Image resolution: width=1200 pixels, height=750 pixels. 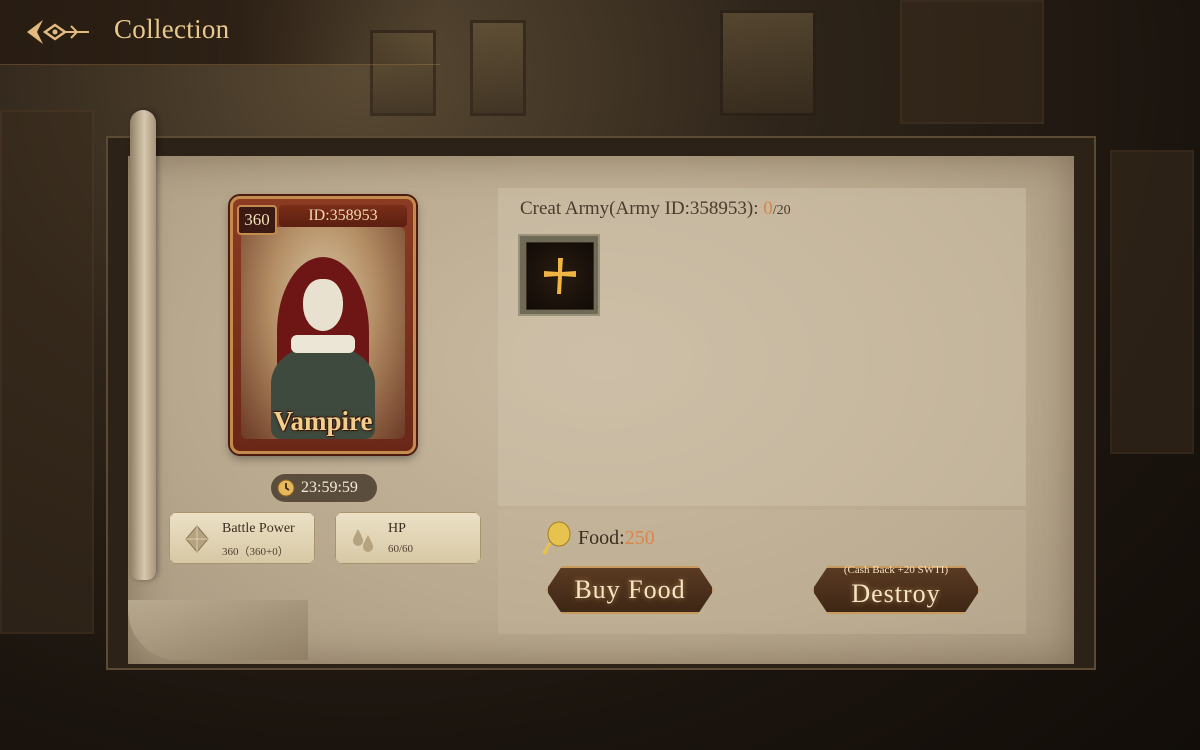 What do you see at coordinates (642, 208) in the screenshot?
I see `army-title-text: Creat Army(Army ID:358953):` at bounding box center [642, 208].